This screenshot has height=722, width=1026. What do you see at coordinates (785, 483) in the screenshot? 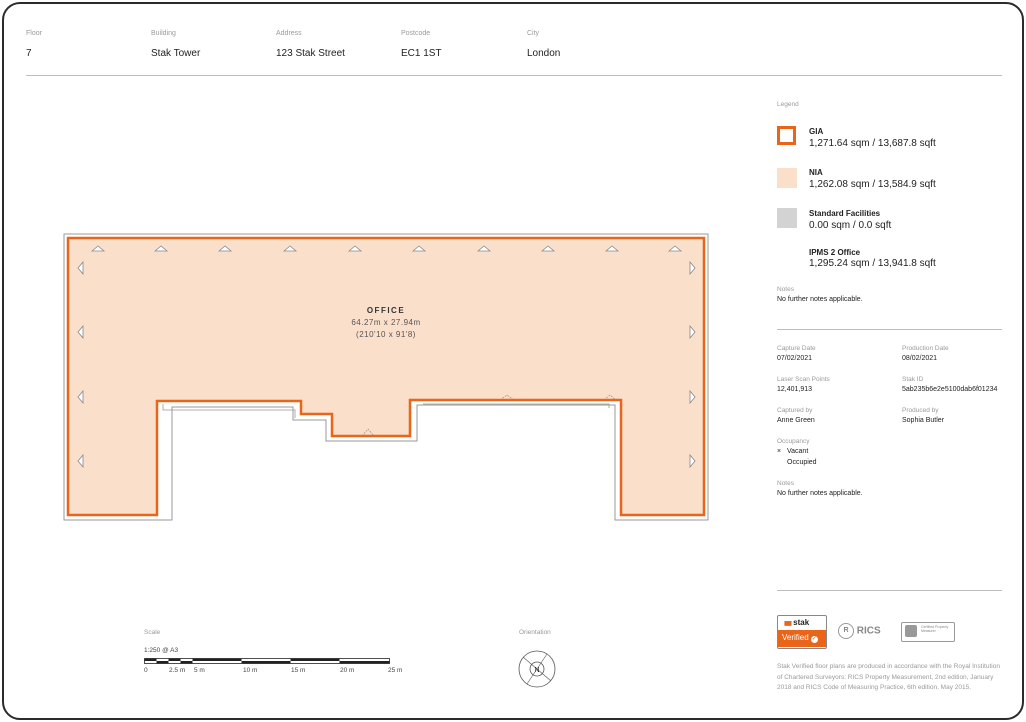
I see `details-notes-label: Notes` at bounding box center [785, 483].